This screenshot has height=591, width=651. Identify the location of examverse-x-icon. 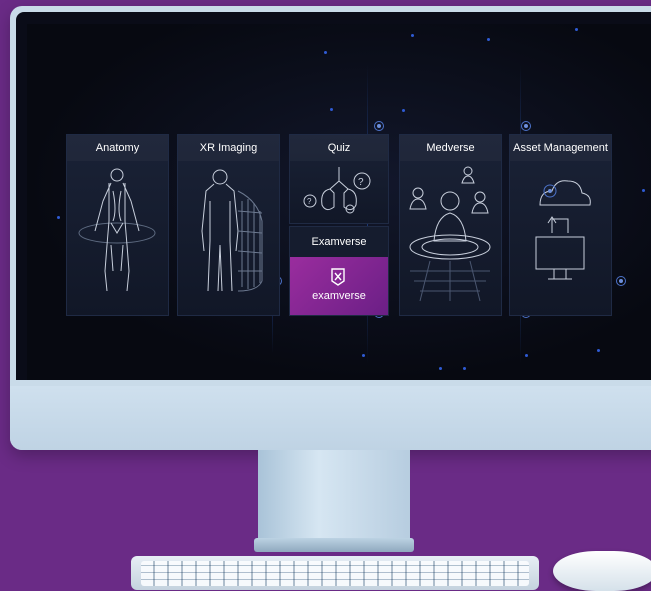
(338, 277).